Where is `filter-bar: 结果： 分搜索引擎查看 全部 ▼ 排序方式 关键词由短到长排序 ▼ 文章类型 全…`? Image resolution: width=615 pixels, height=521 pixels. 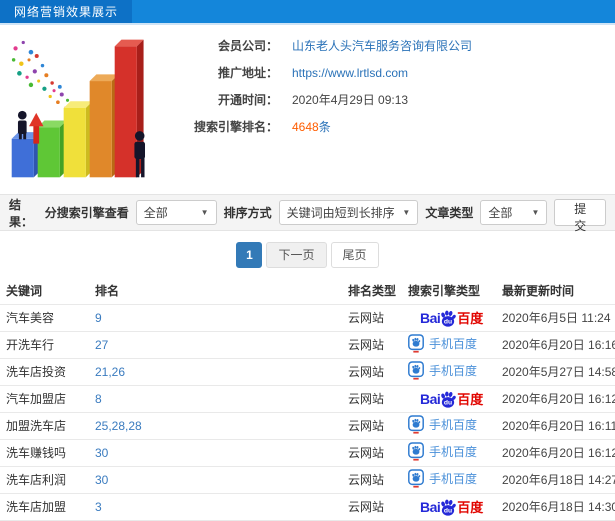
filter-bar: 结果： 分搜索引擎查看 全部 ▼ 排序方式 关键词由短到长排序 ▼ 文章类型 全… is located at coordinates (307, 213).